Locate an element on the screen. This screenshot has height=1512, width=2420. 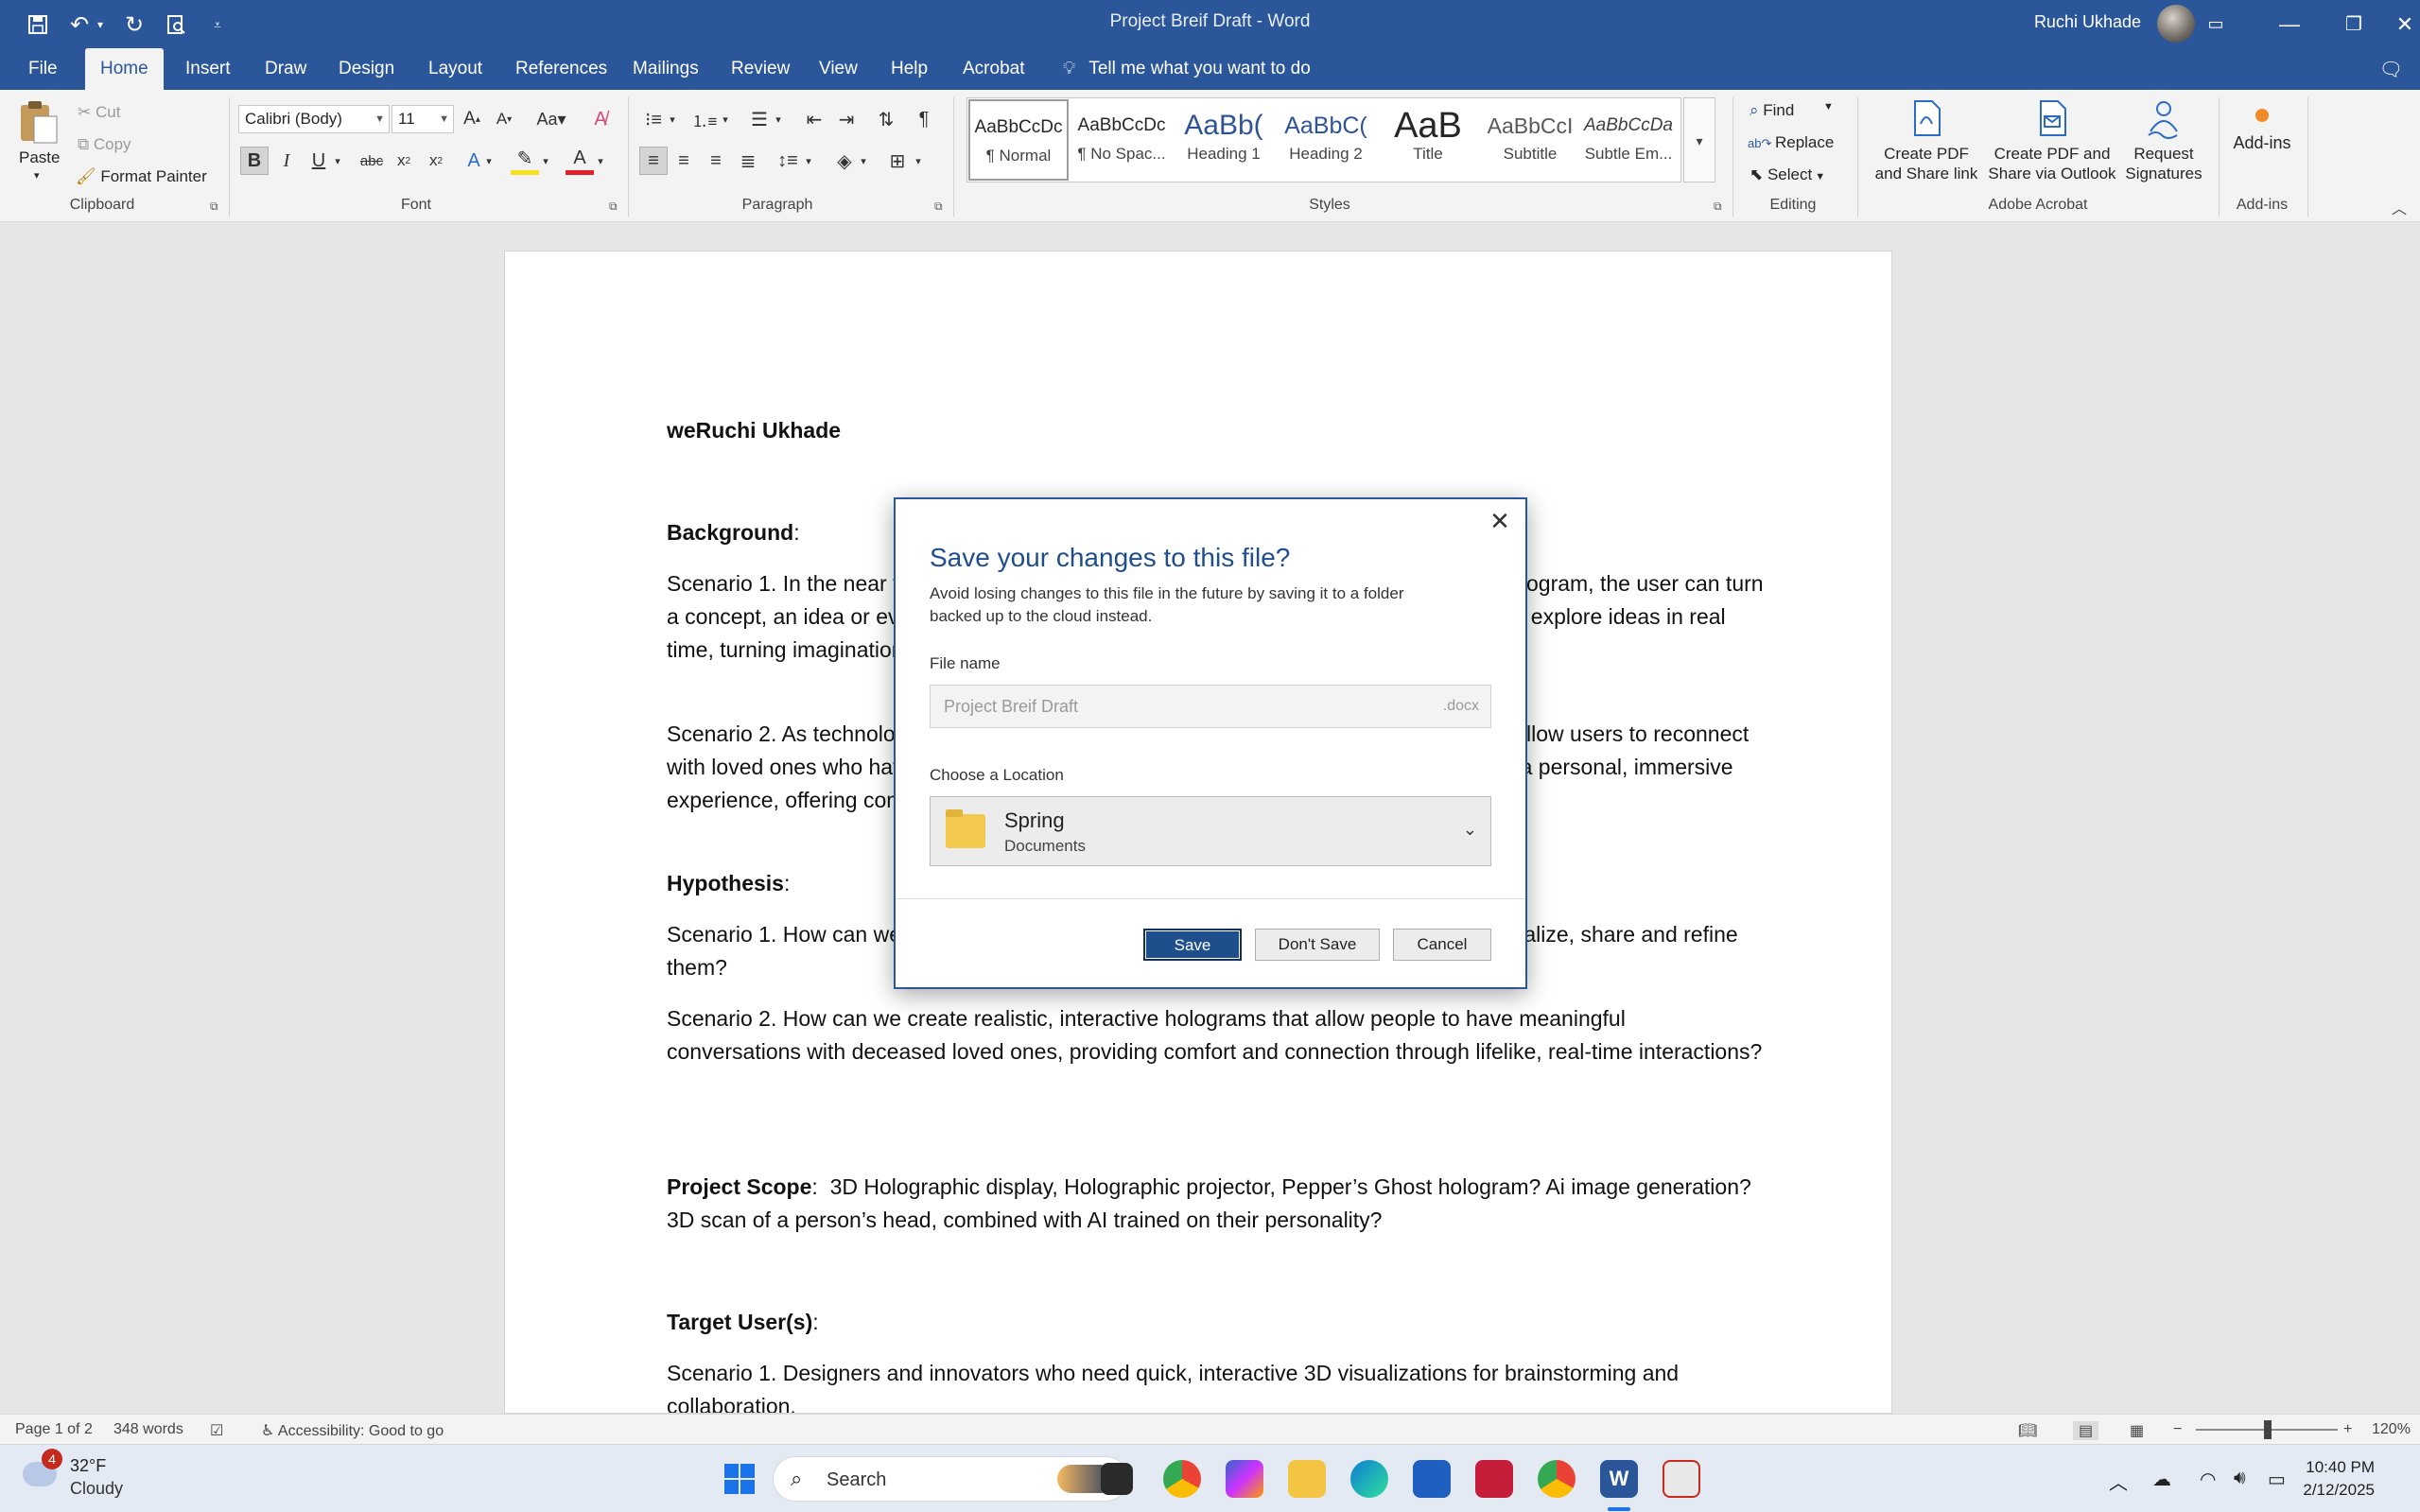
task-view-icon is located at coordinates (1117, 1479).